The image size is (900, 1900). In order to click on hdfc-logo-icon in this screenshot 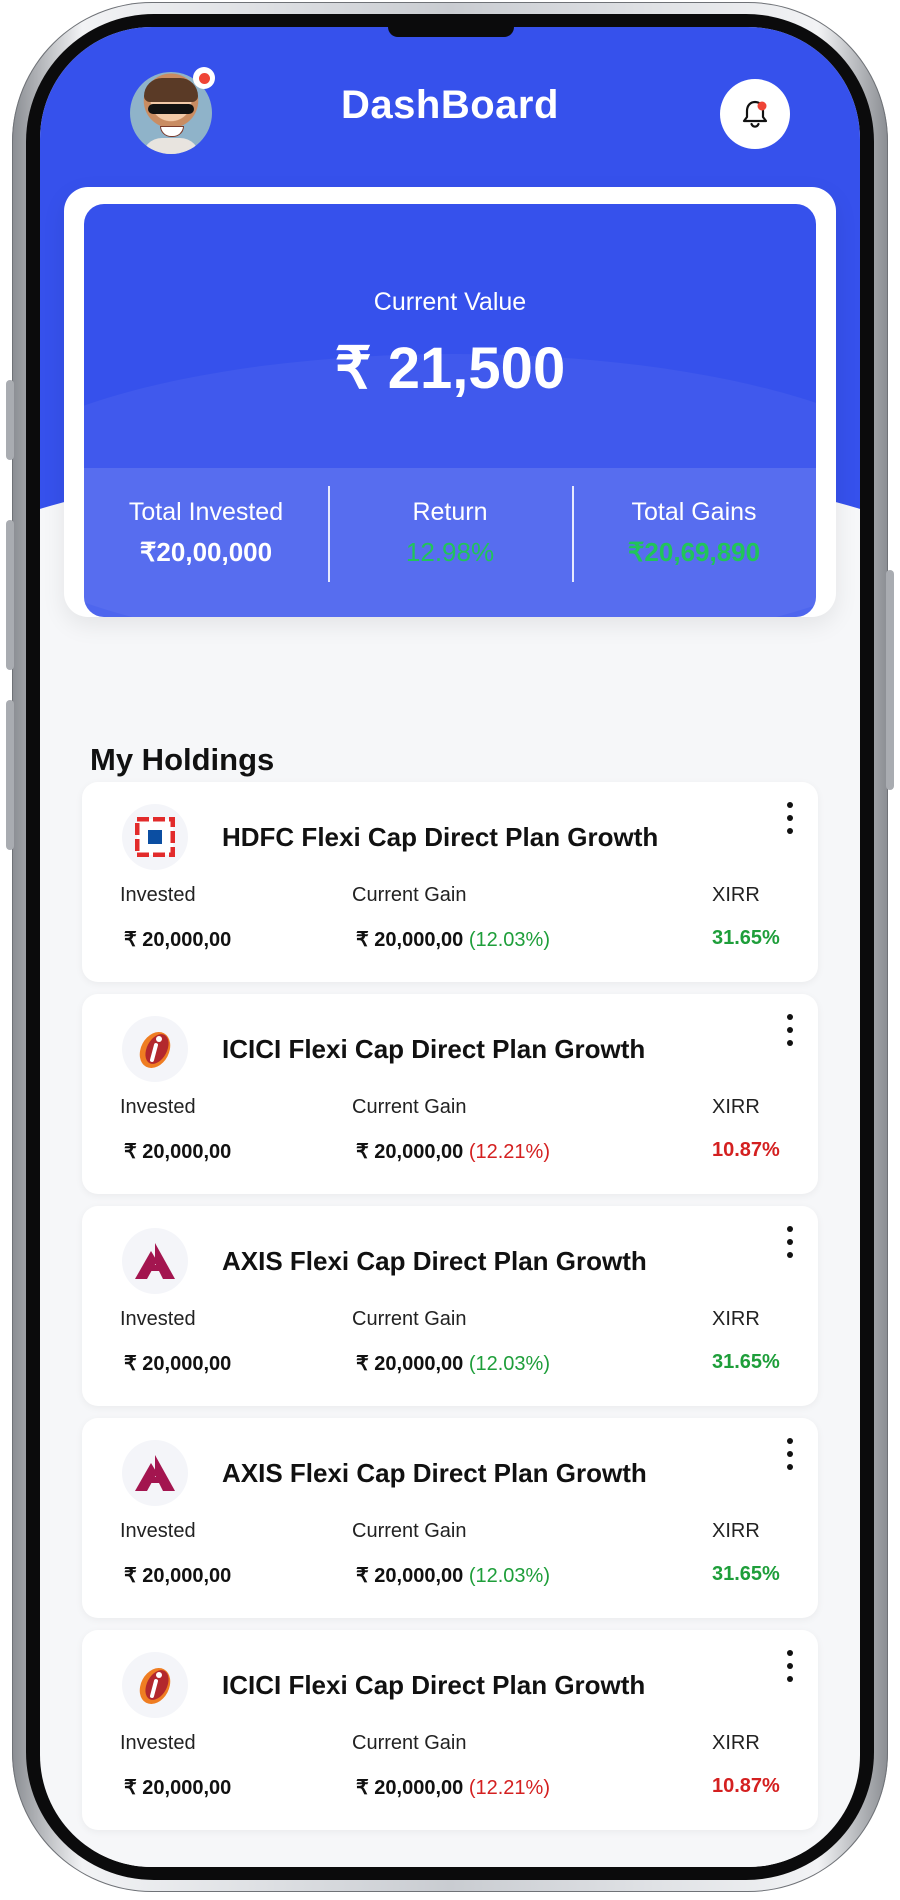, I will do `click(155, 837)`.